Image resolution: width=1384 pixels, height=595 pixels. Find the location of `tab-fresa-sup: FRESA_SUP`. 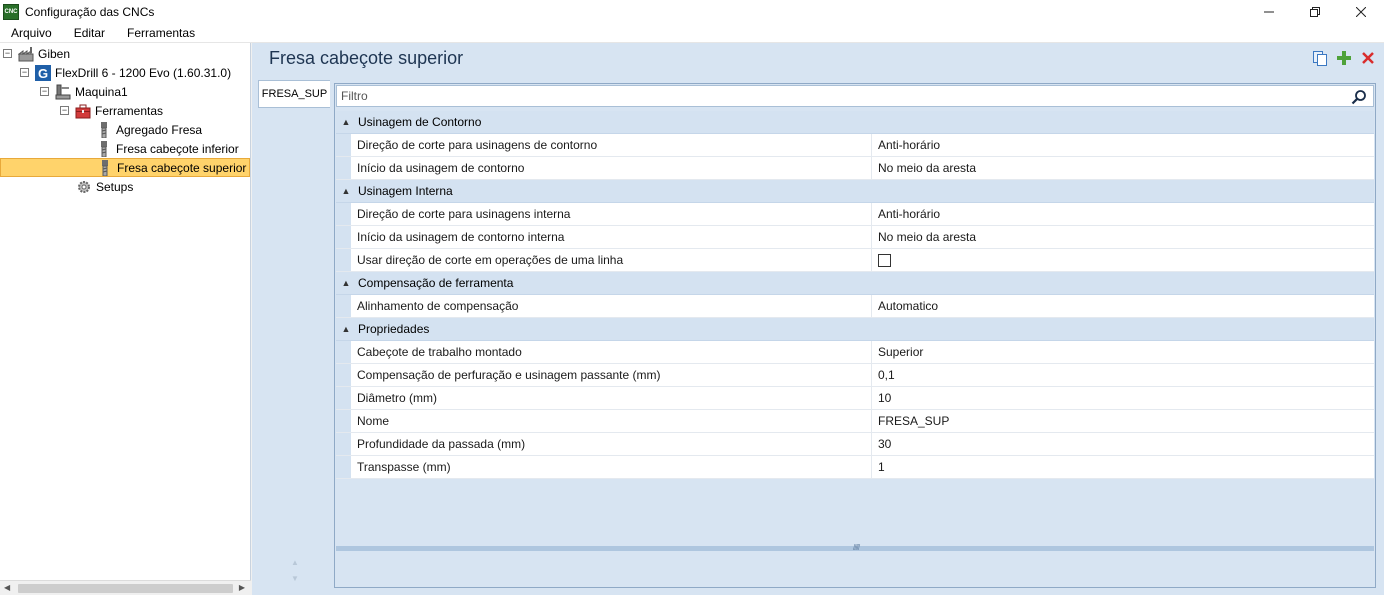

tab-fresa-sup: FRESA_SUP is located at coordinates (294, 94).